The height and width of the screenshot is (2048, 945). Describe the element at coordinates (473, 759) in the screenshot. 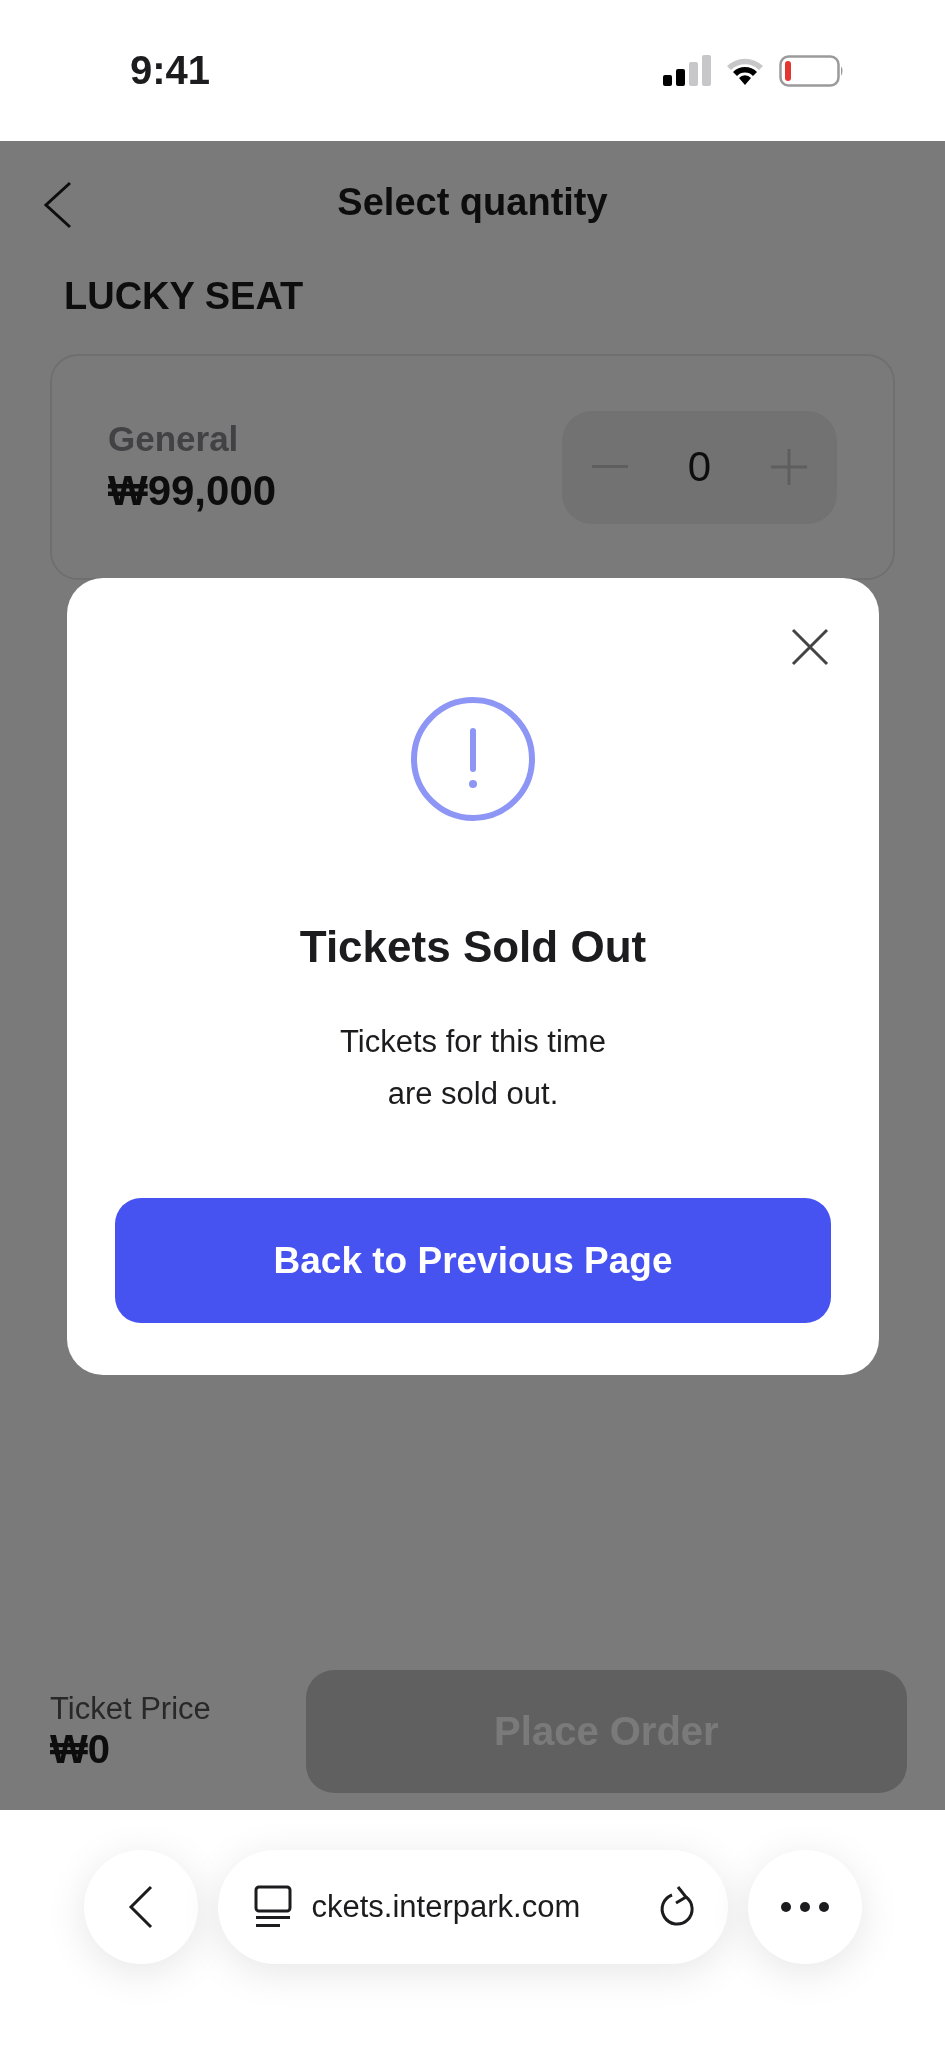

I see `alert-icon` at that location.